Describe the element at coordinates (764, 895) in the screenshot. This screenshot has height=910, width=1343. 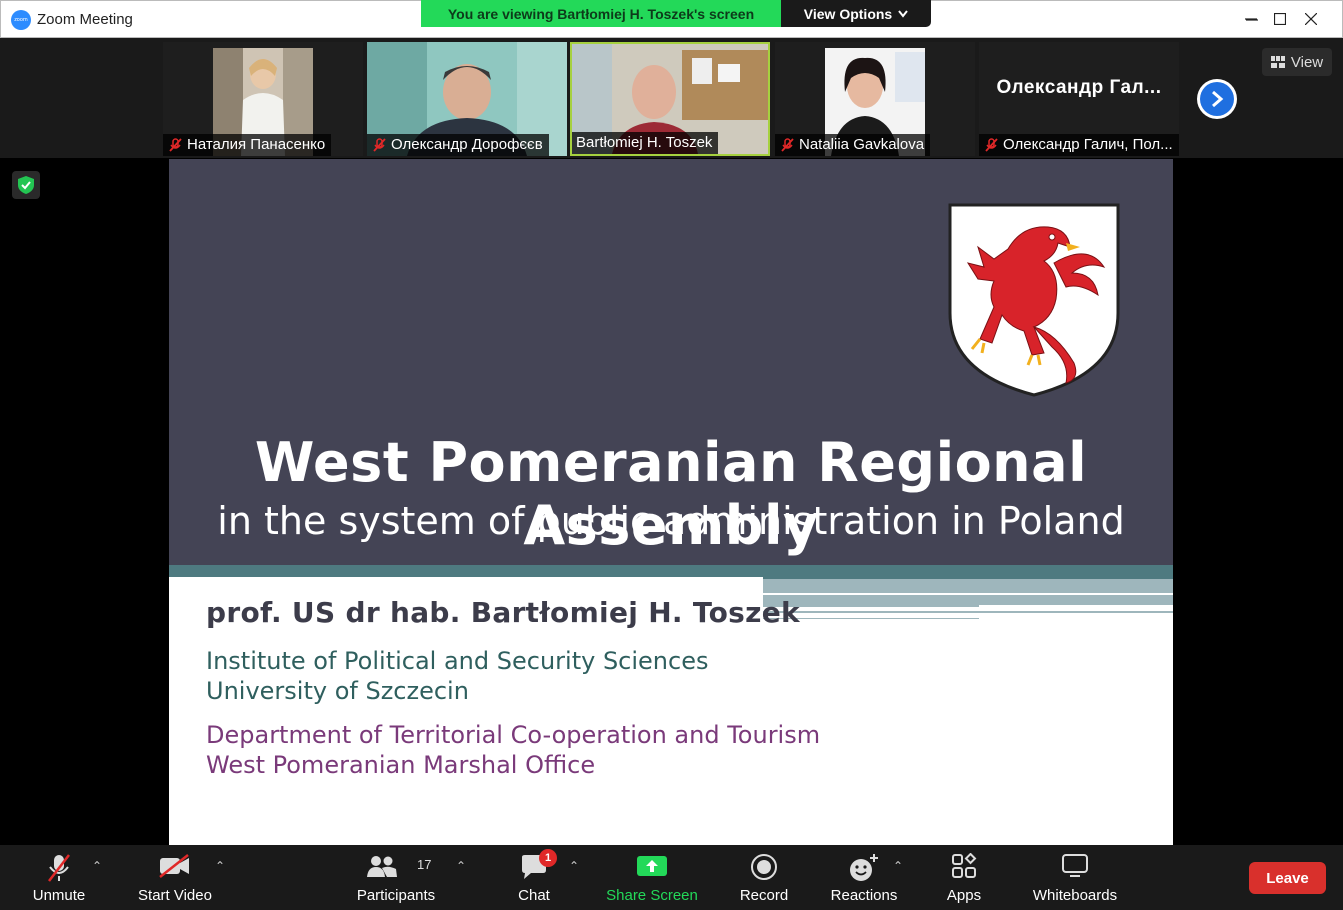
I see `record-label: Record` at that location.